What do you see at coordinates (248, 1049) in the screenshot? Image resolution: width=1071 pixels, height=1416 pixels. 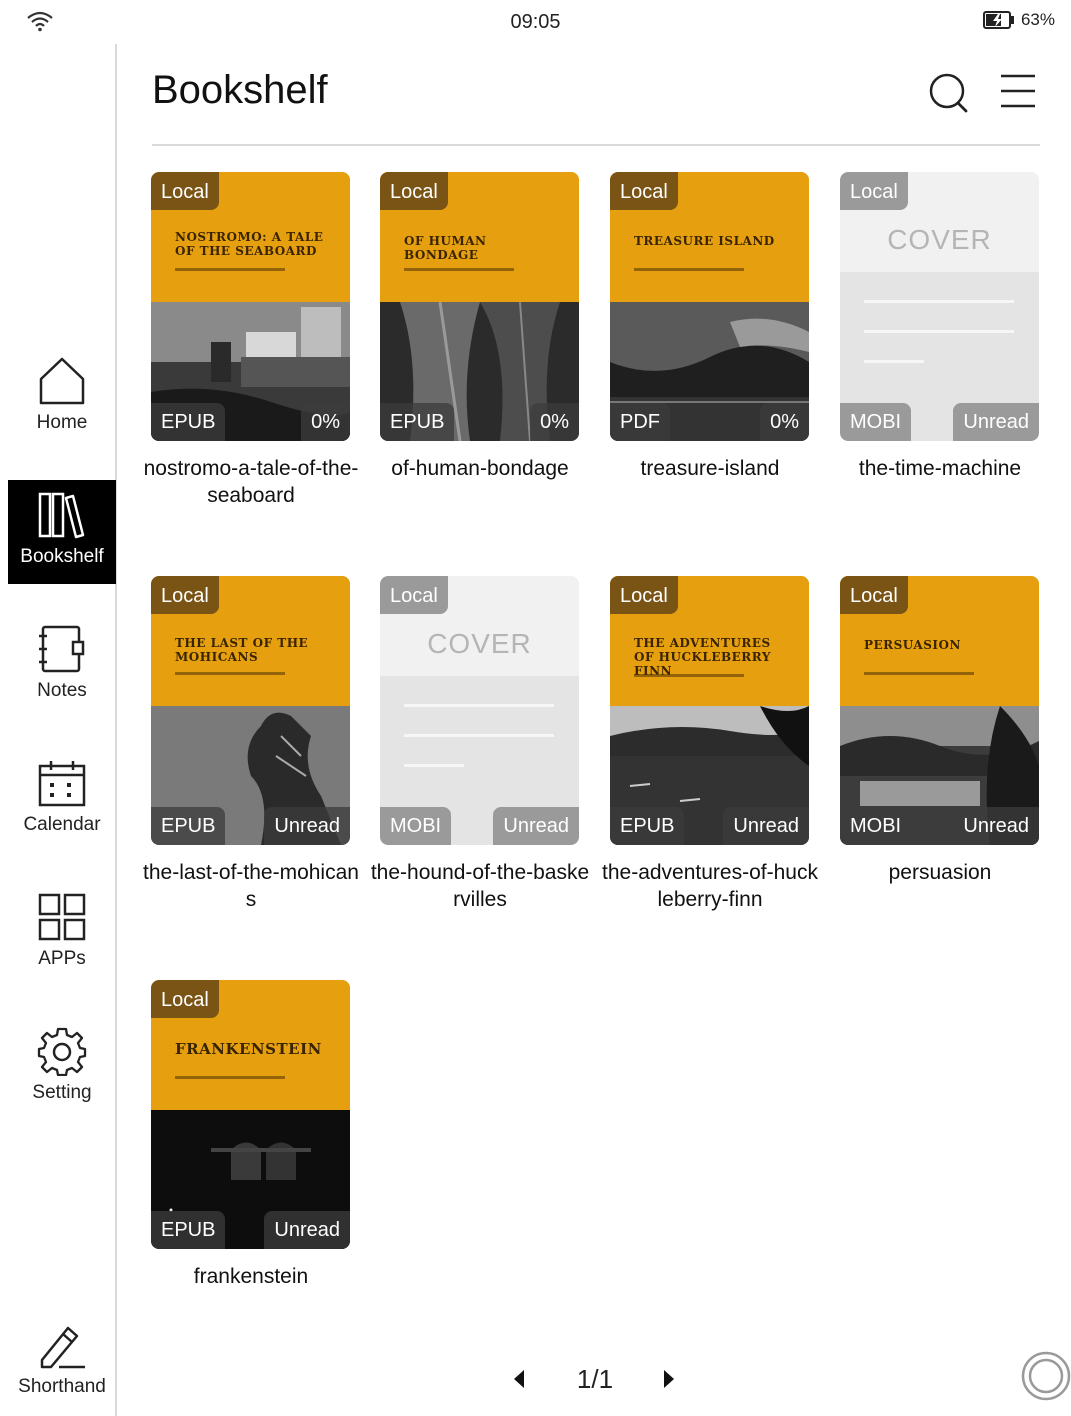 I see `cover-title: Frankenstein` at bounding box center [248, 1049].